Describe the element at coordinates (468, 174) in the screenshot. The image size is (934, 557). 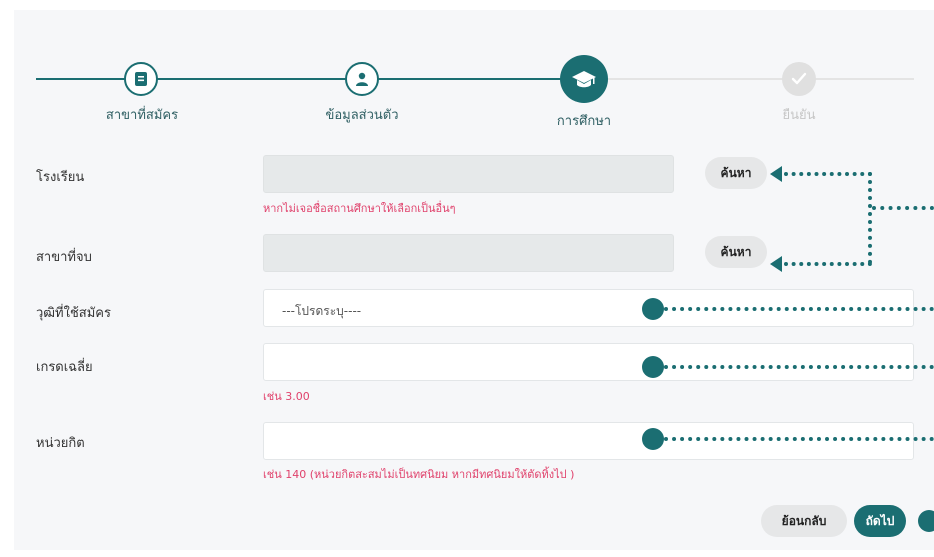
I see `school-field` at that location.